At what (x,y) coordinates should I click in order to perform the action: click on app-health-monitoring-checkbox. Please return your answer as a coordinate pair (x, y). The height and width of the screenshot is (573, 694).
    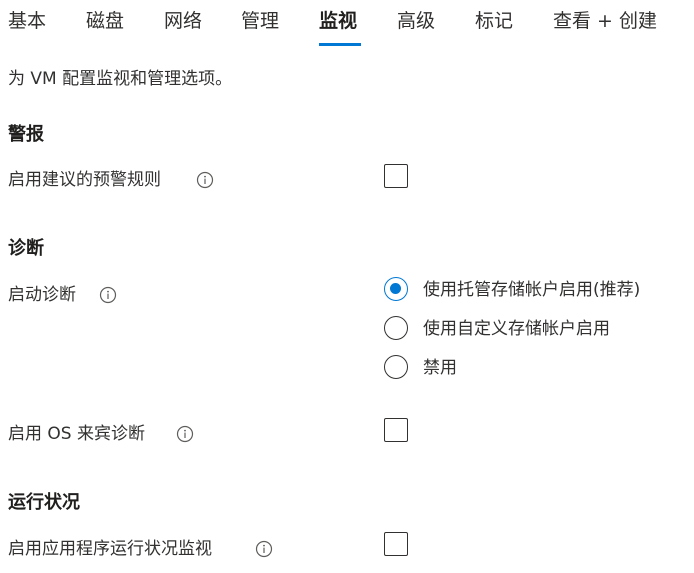
    Looking at the image, I should click on (396, 544).